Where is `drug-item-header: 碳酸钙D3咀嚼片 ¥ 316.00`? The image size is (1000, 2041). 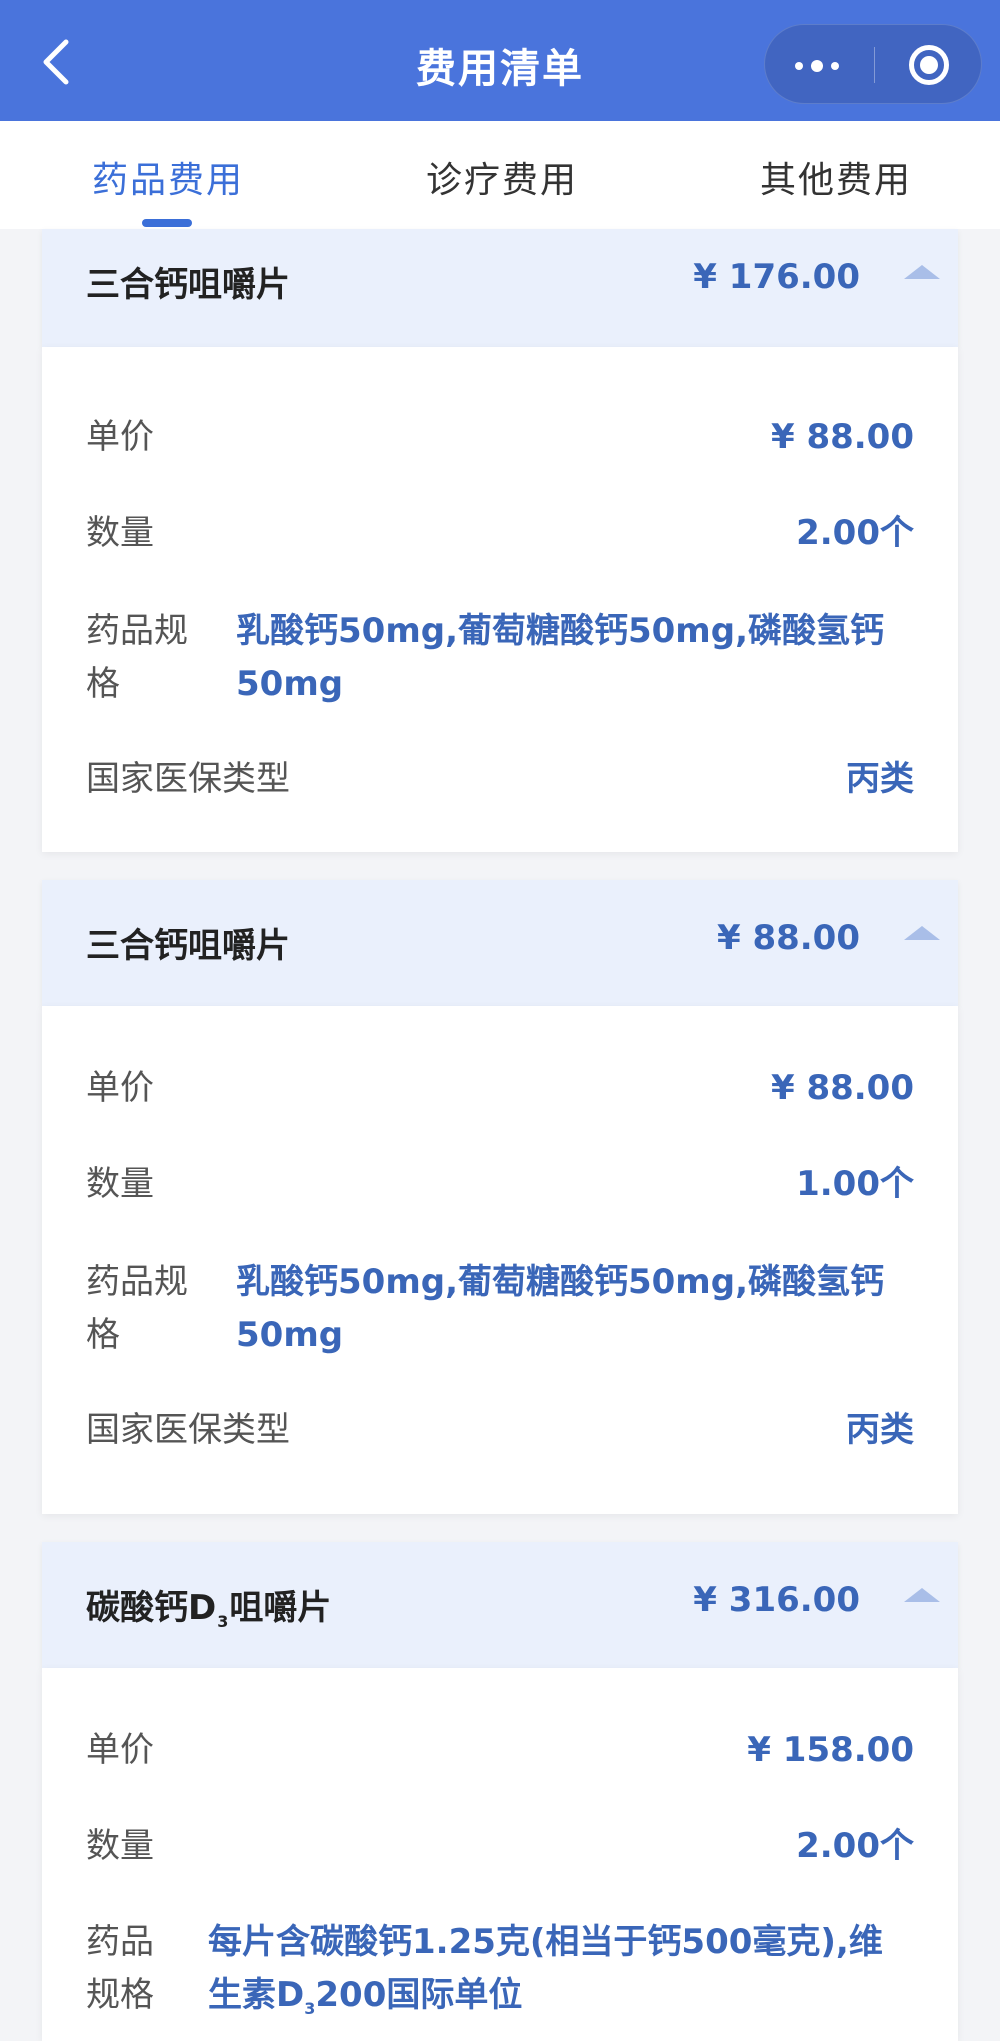
drug-item-header: 碳酸钙D3咀嚼片 ¥ 316.00 is located at coordinates (500, 1605).